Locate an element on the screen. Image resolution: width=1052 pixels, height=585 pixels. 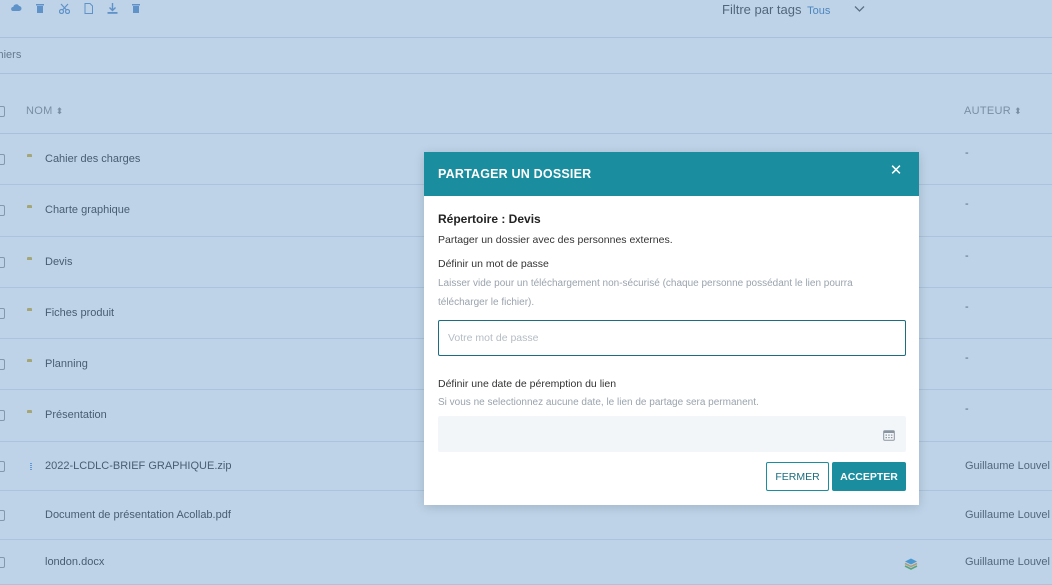
close-icon: ✕ is located at coordinates (896, 171).